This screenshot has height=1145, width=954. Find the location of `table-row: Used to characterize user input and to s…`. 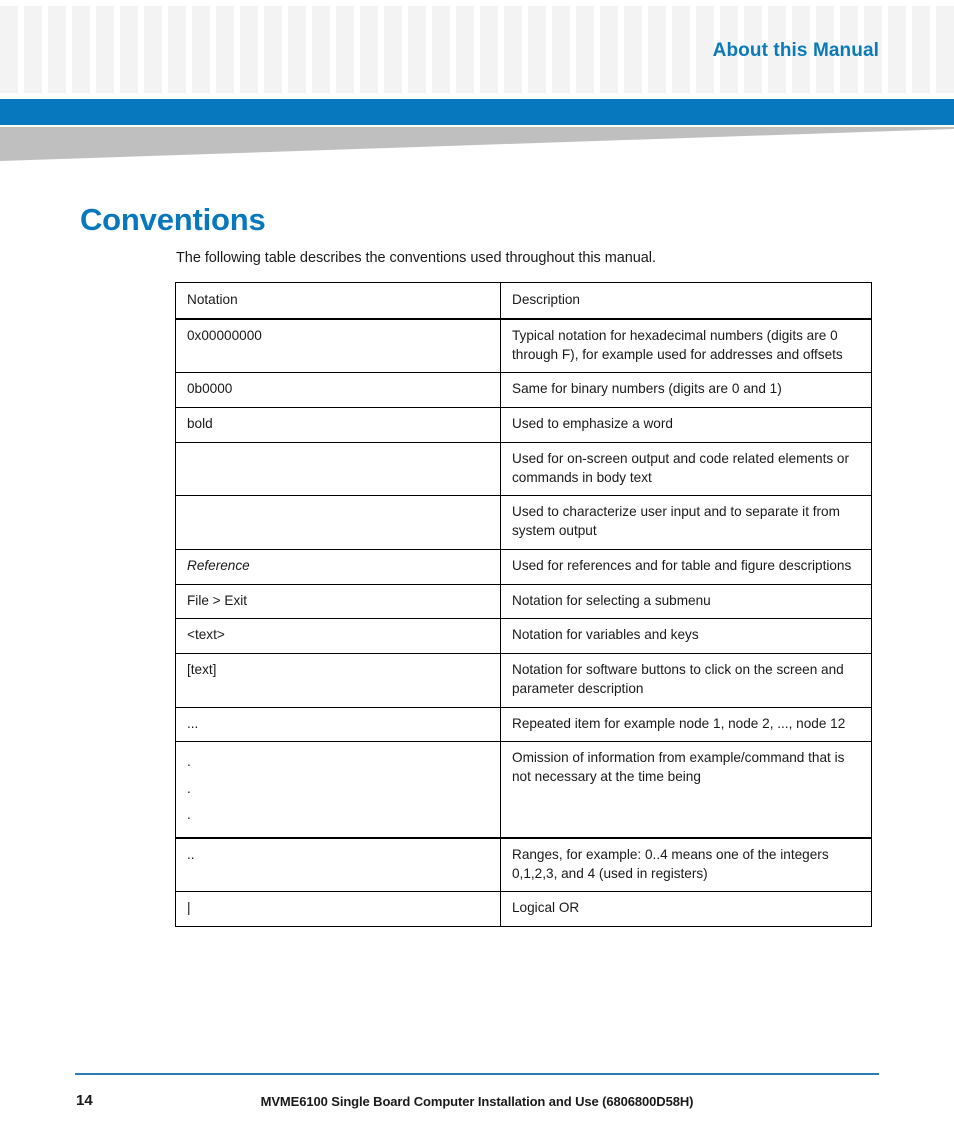

table-row: Used to characterize user input and to s… is located at coordinates (523, 522).